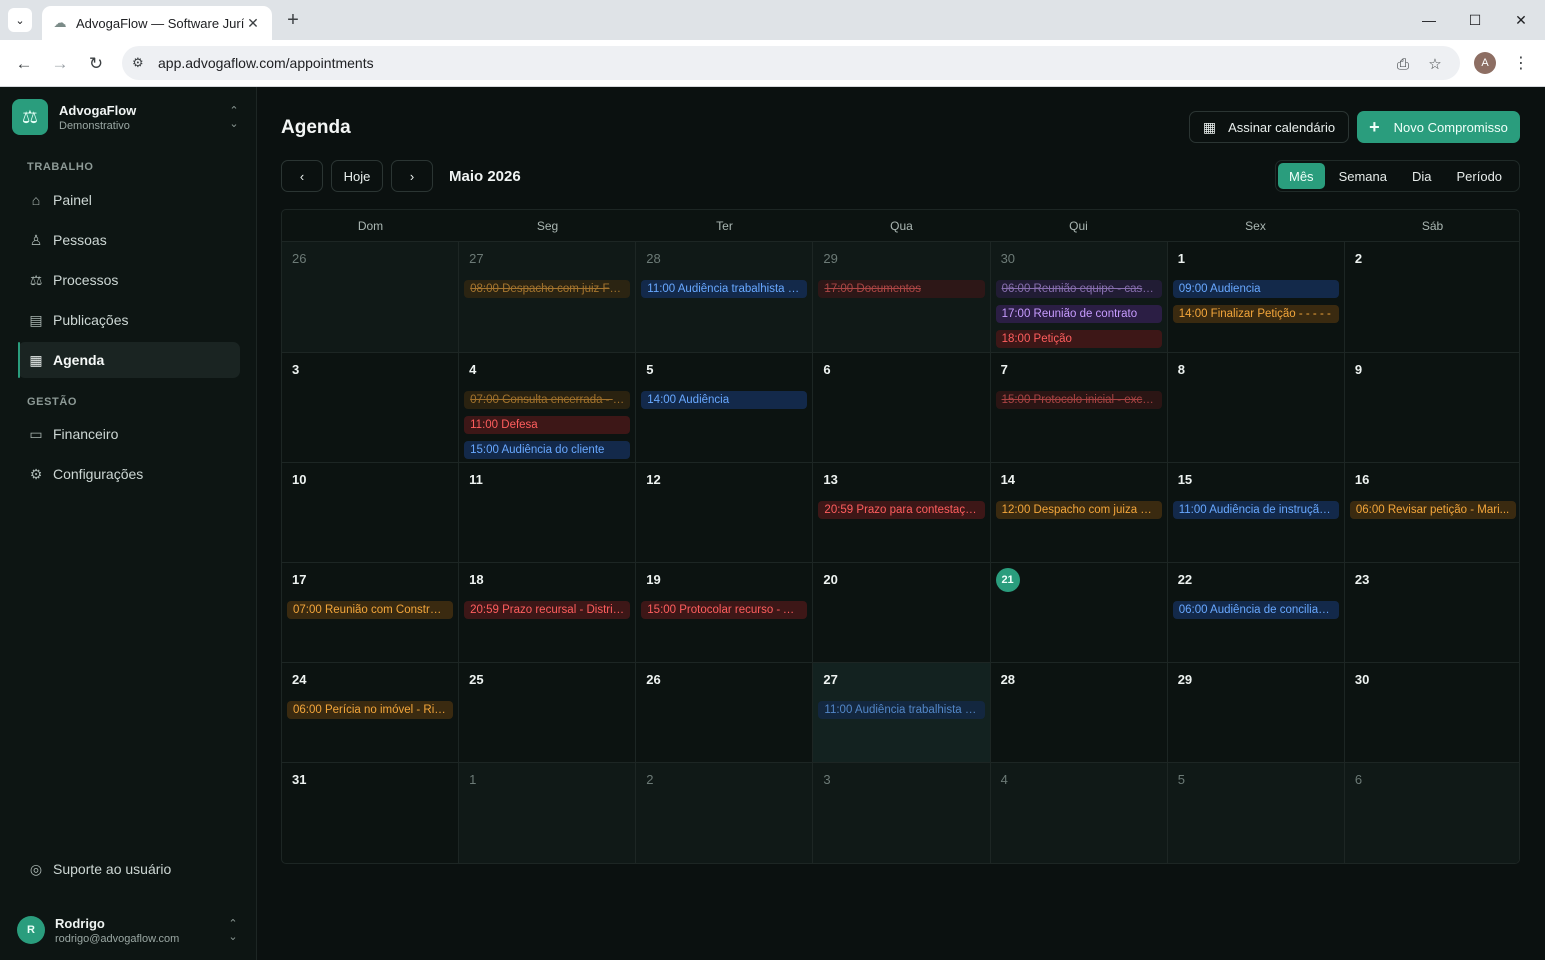 The width and height of the screenshot is (1545, 960). What do you see at coordinates (547, 425) in the screenshot?
I see `calendar-event: 11:00 Defesa` at bounding box center [547, 425].